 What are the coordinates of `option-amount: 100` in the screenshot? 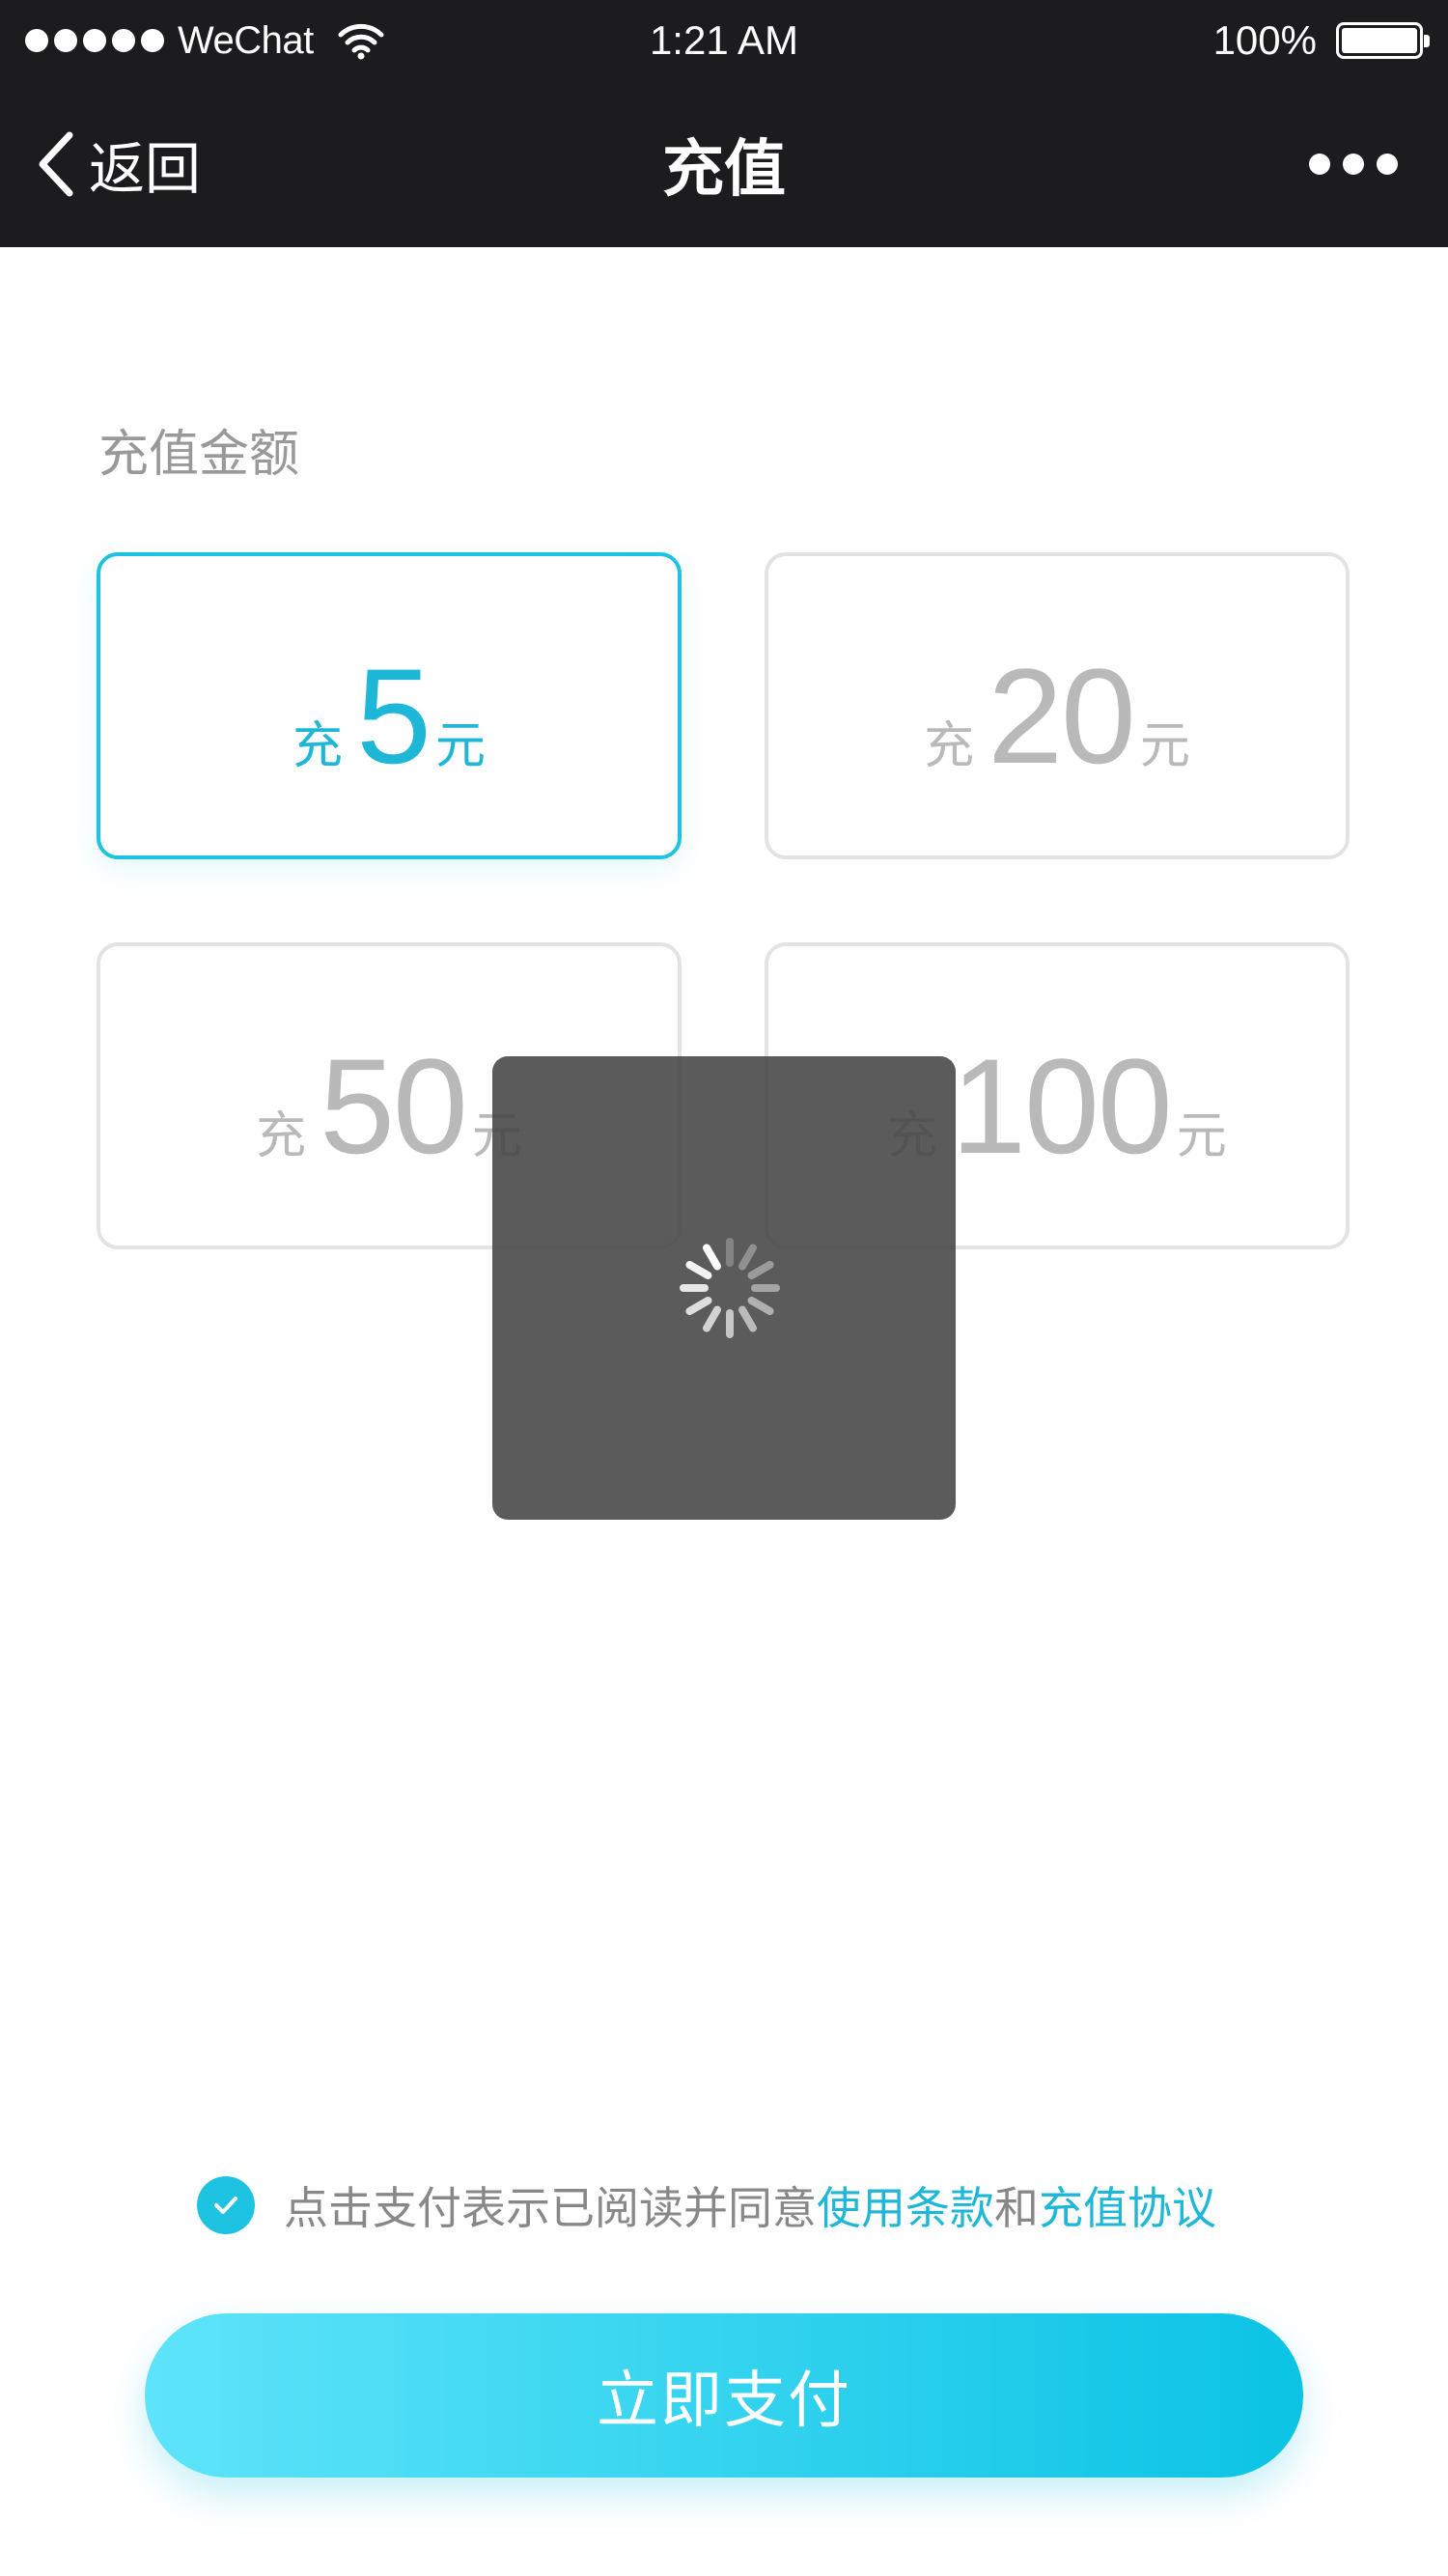 It's located at (1062, 1106).